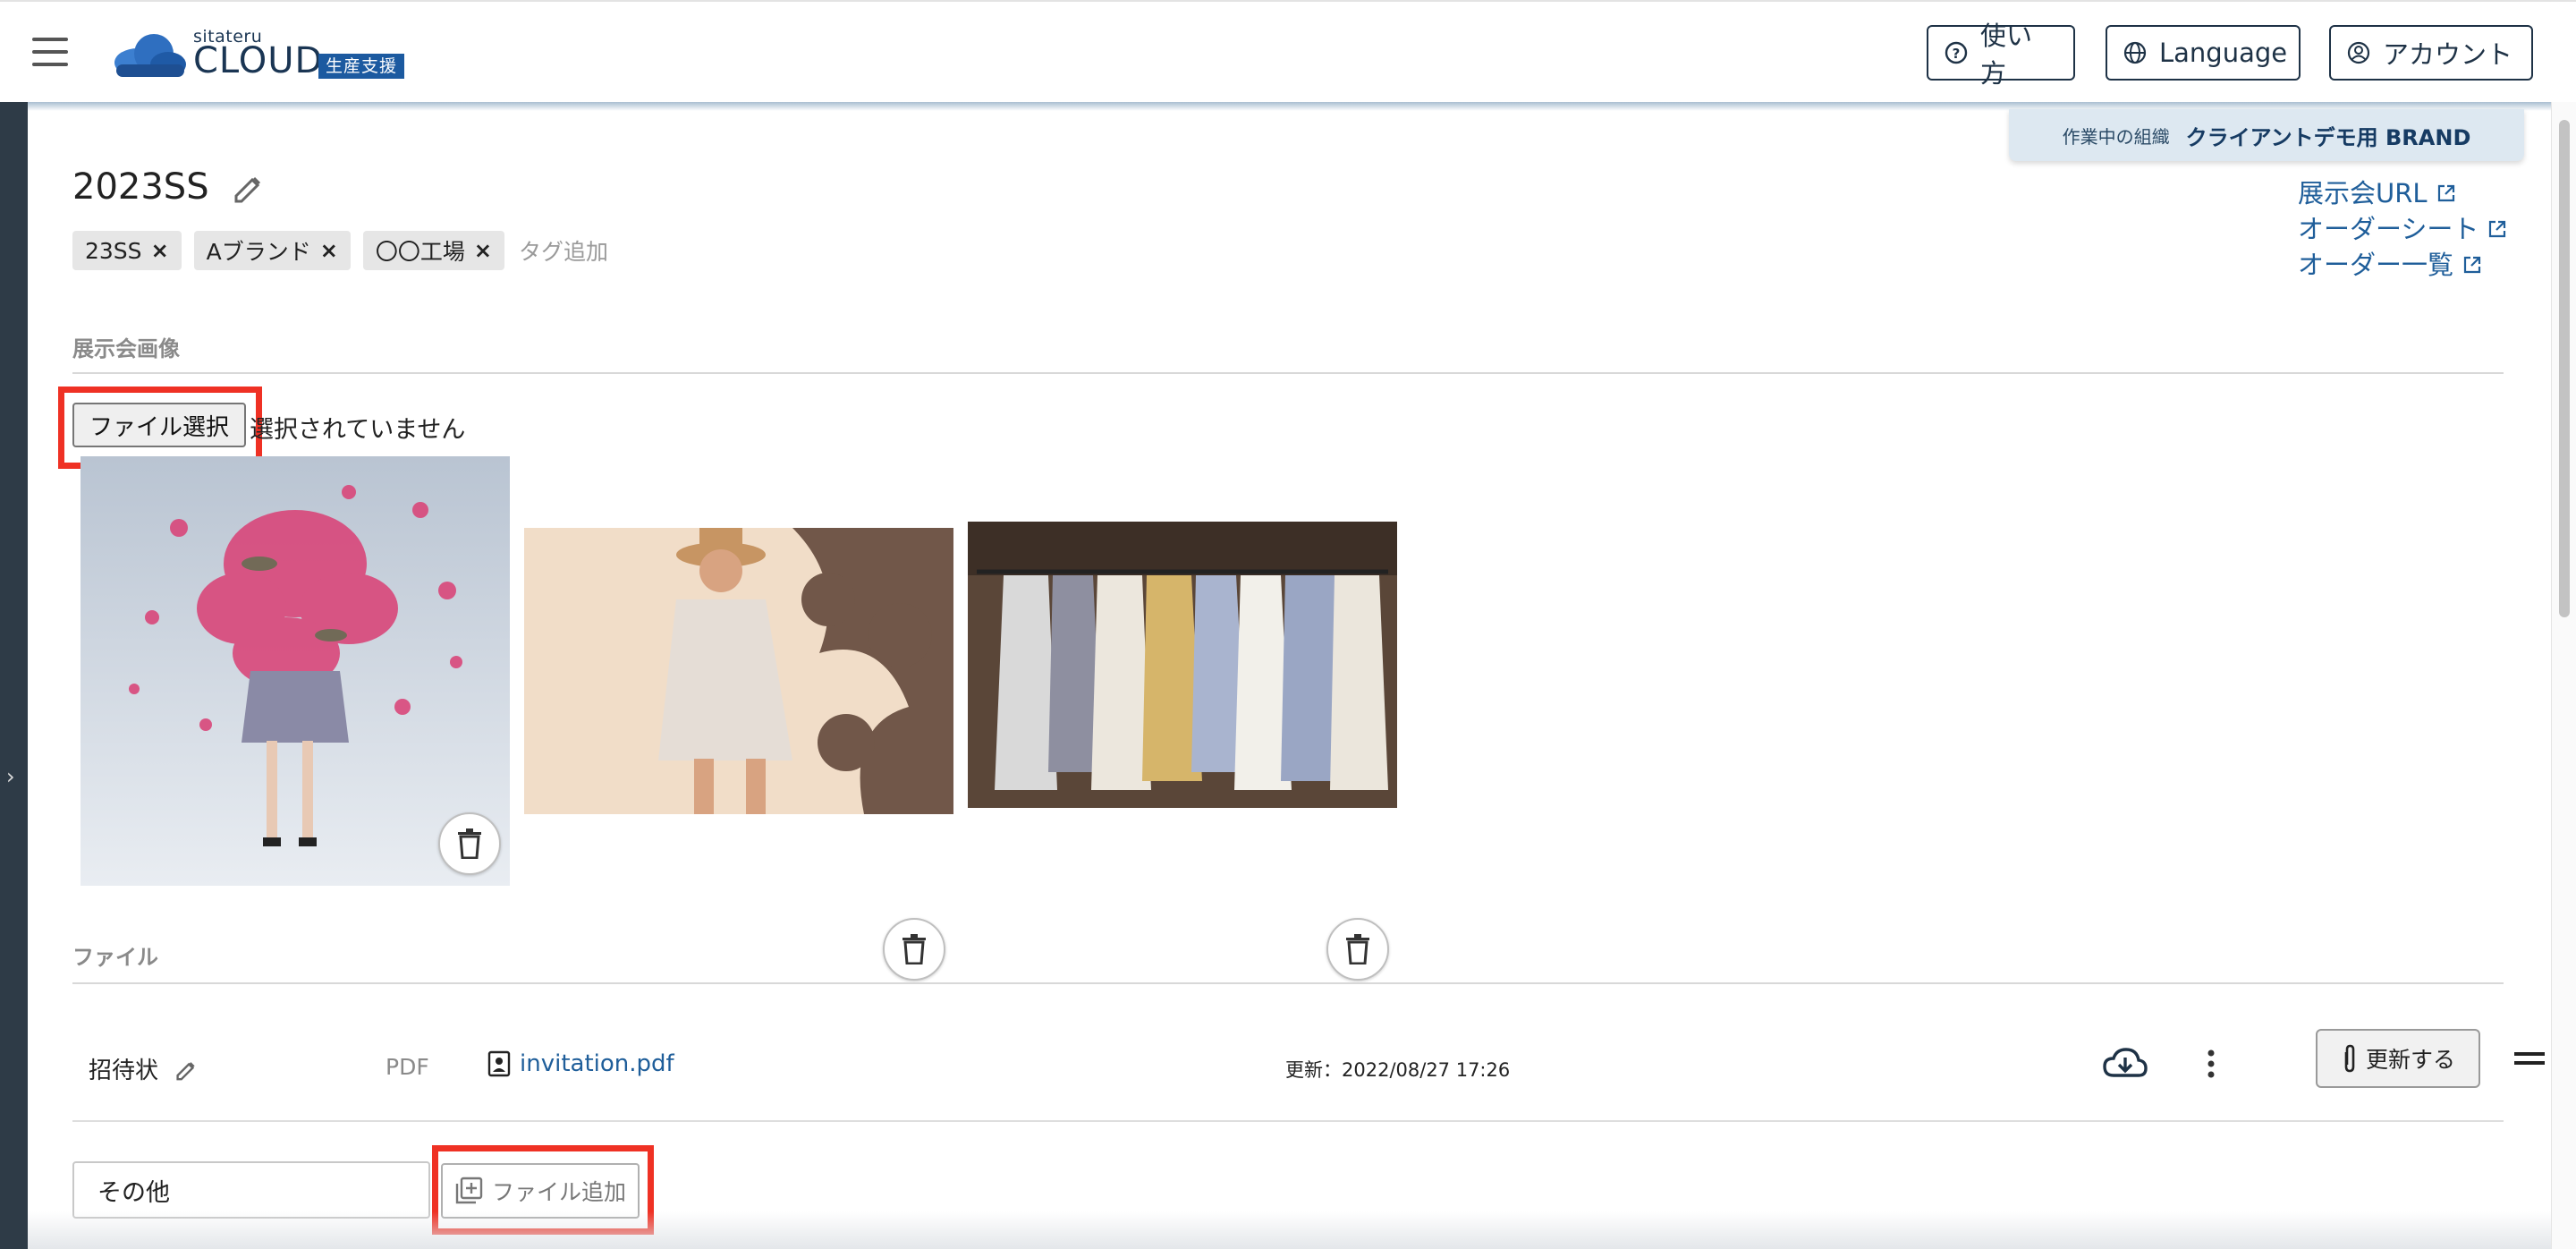 This screenshot has width=2576, height=1249. I want to click on page-title: 2023SS, so click(168, 187).